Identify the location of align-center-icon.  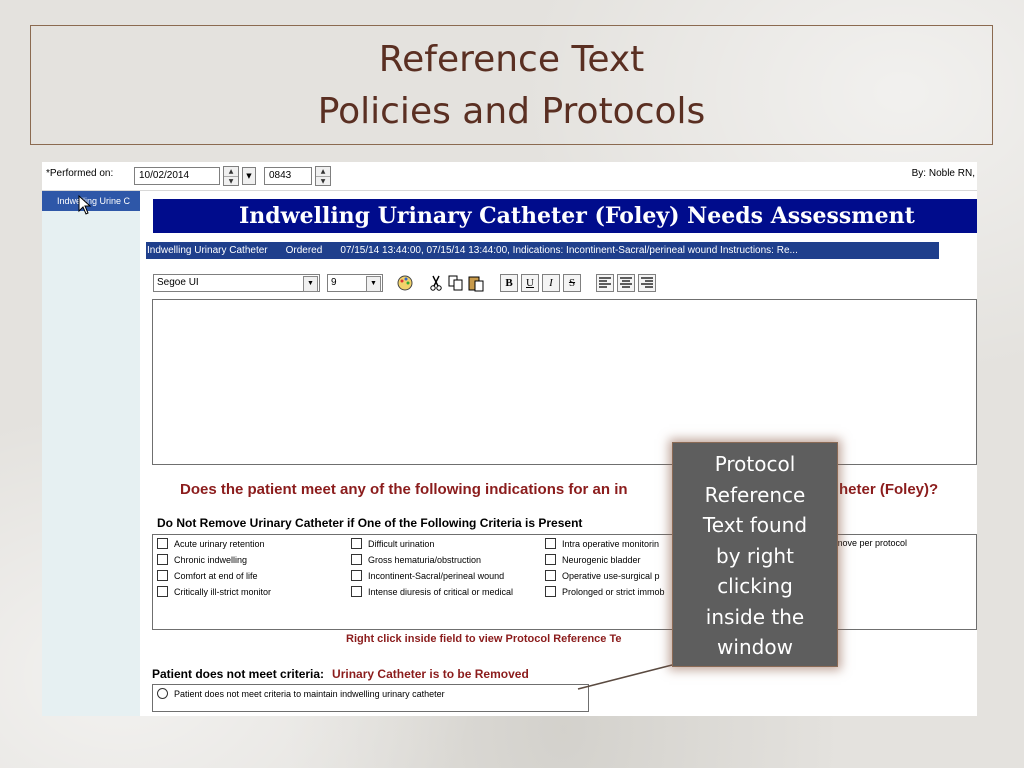
(626, 283).